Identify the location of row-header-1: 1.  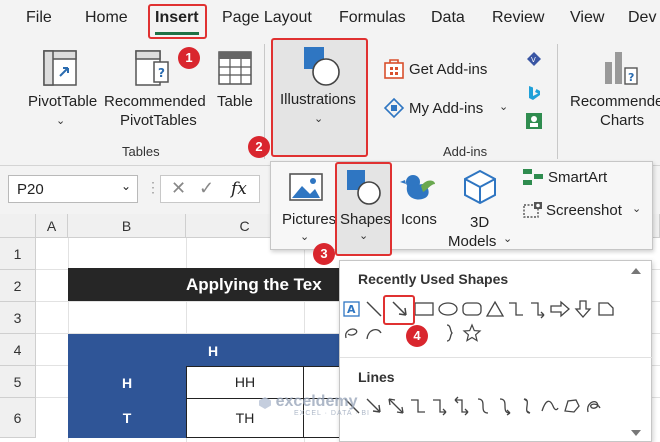
(18, 254).